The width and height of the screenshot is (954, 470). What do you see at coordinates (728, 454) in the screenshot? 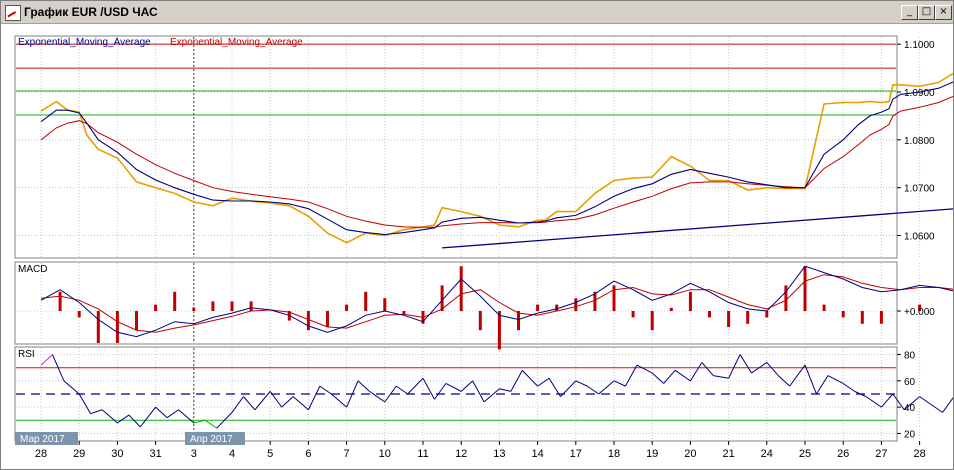
I see `x-tick-label: 21` at bounding box center [728, 454].